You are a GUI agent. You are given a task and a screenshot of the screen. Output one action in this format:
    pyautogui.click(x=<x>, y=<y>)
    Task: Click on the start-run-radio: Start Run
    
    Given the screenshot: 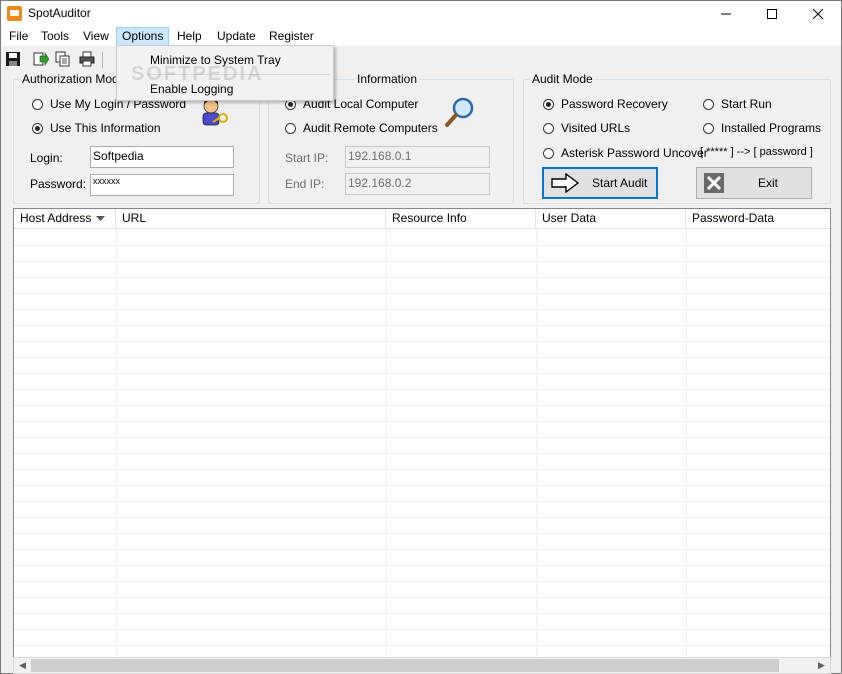 What is the action you would take?
    pyautogui.click(x=737, y=104)
    